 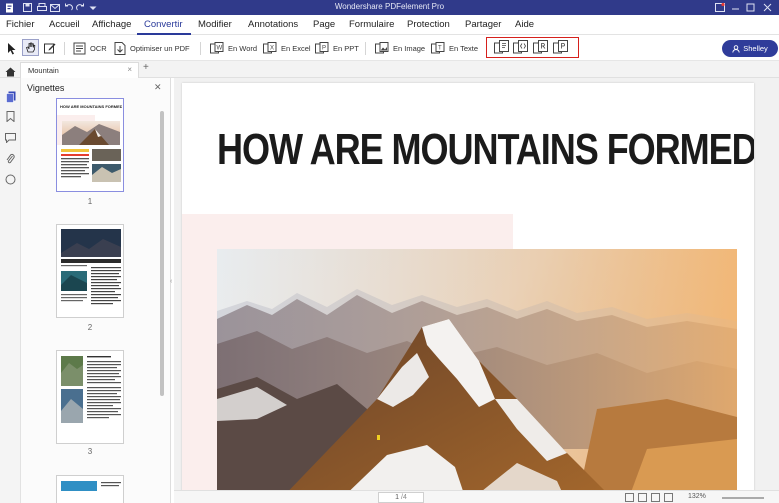 I want to click on search-icon, so click(x=10, y=179).